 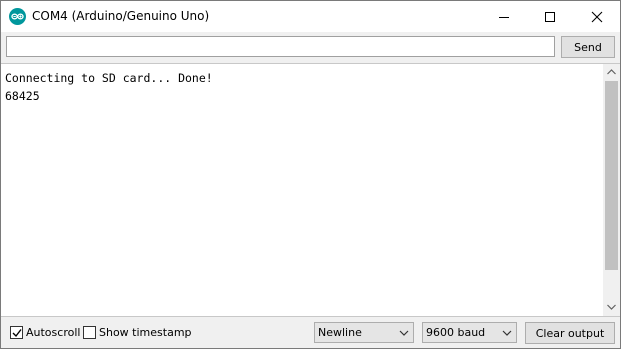 I want to click on autoscroll-checkbox, so click(x=16, y=332).